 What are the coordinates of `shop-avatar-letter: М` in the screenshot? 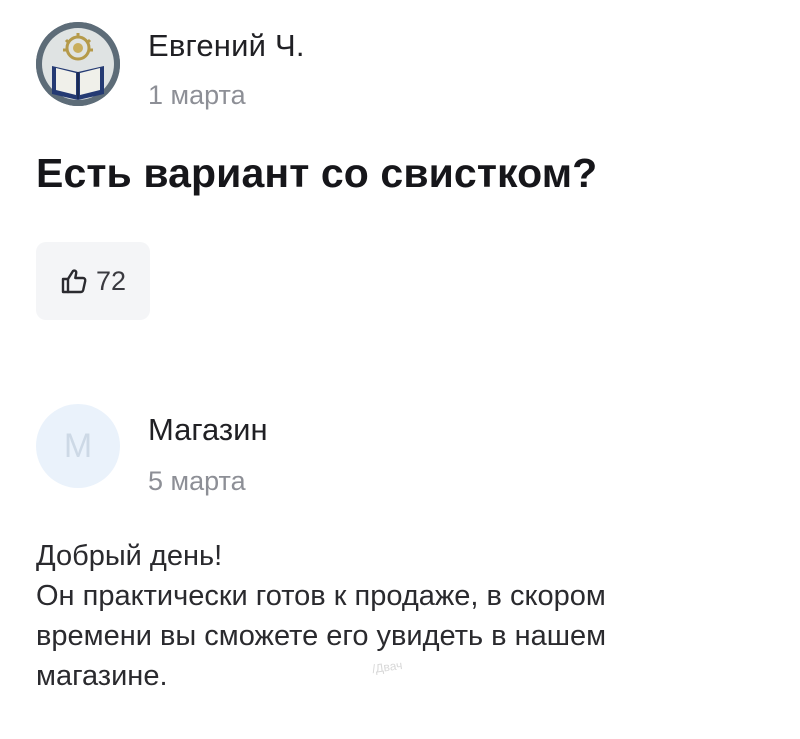 It's located at (78, 445).